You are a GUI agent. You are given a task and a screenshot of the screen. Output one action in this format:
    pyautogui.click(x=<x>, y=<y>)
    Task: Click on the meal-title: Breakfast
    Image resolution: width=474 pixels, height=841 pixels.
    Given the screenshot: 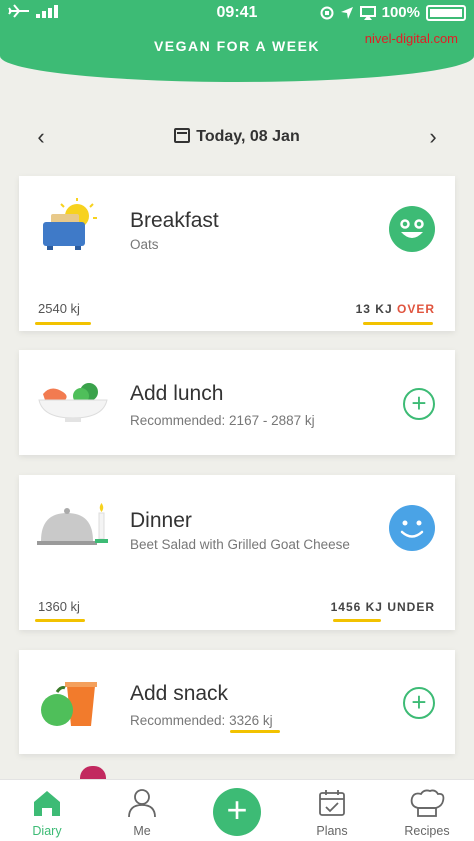 What is the action you would take?
    pyautogui.click(x=174, y=220)
    